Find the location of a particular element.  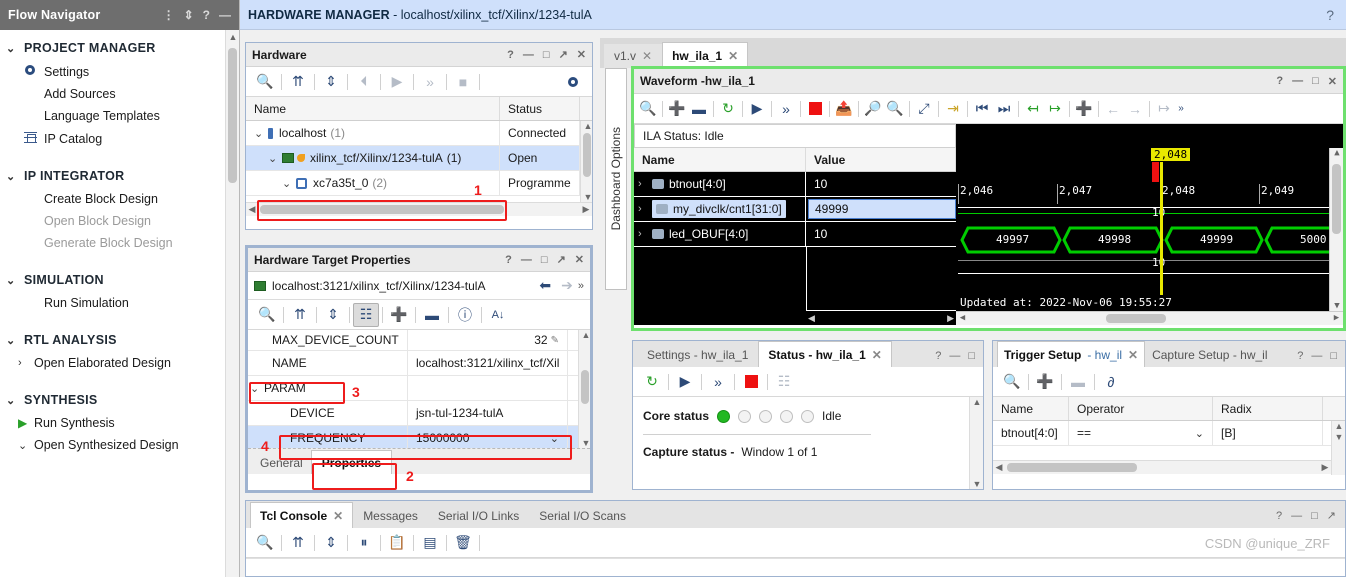

edit-pencil-icon: ✎ is located at coordinates (555, 340).